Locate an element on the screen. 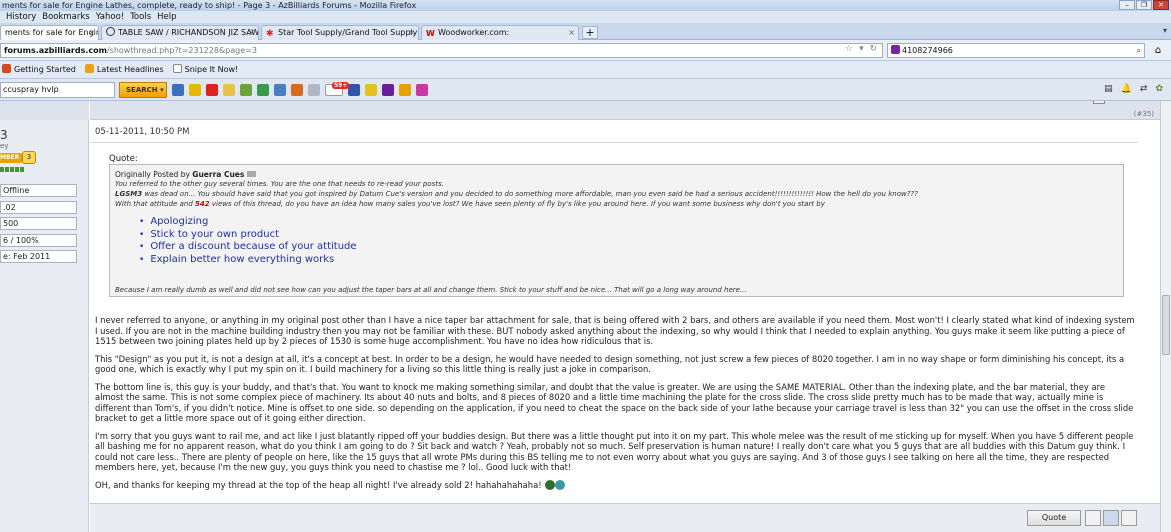 This screenshot has width=1171, height=532. tab-lathes: ments for sale for Engine... × is located at coordinates (49, 32).